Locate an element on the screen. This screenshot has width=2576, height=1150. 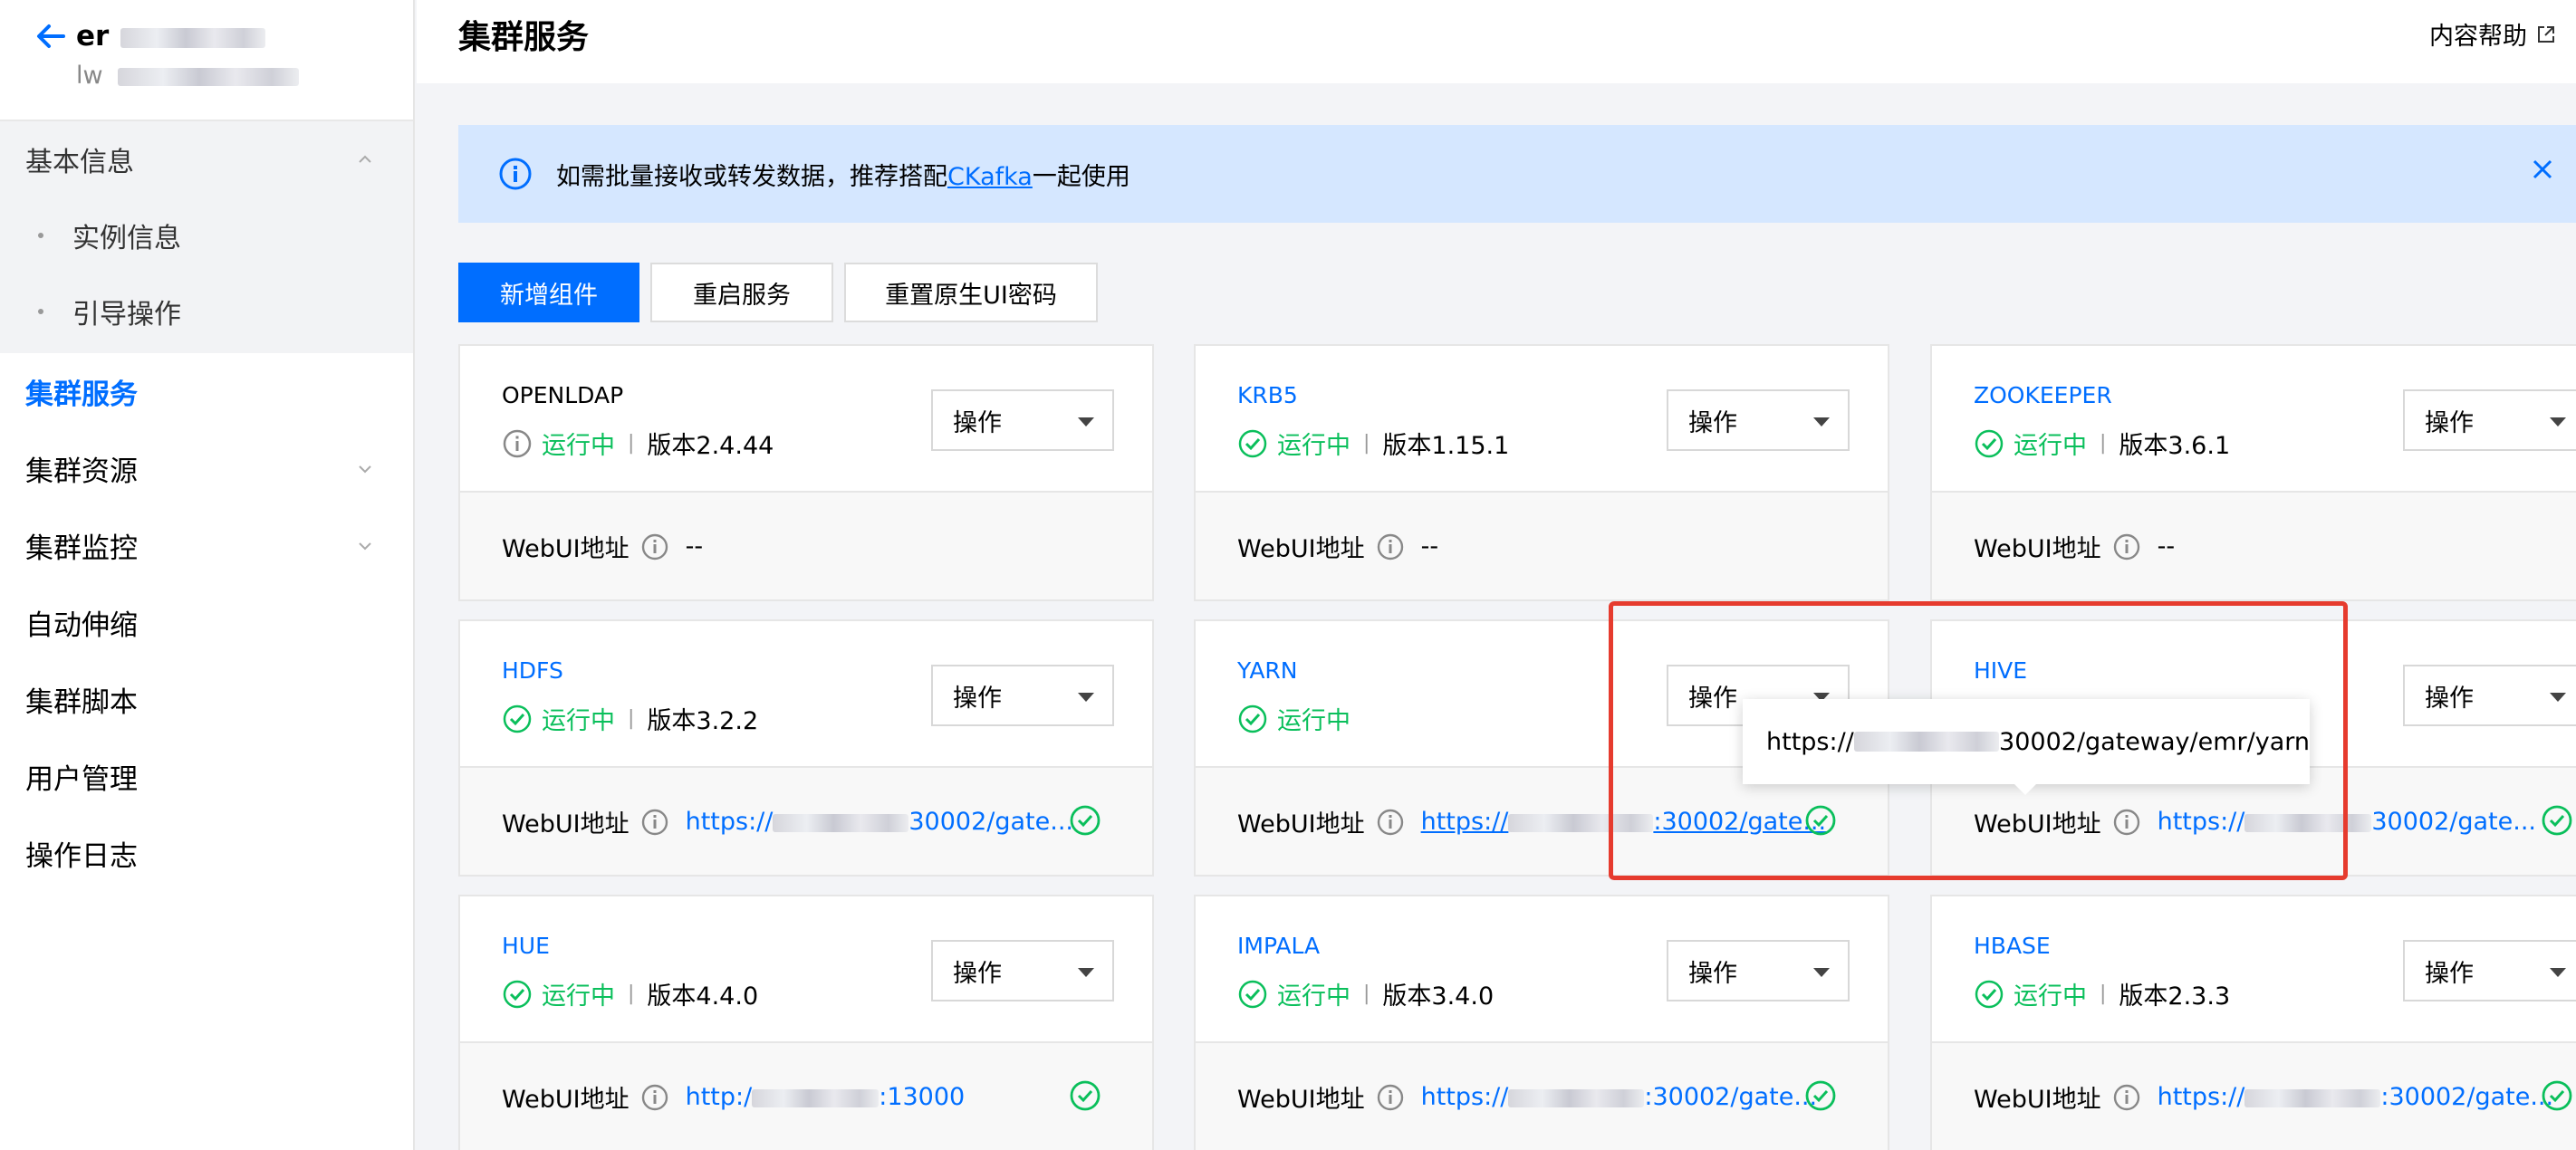
service-name: HUE is located at coordinates (526, 946).